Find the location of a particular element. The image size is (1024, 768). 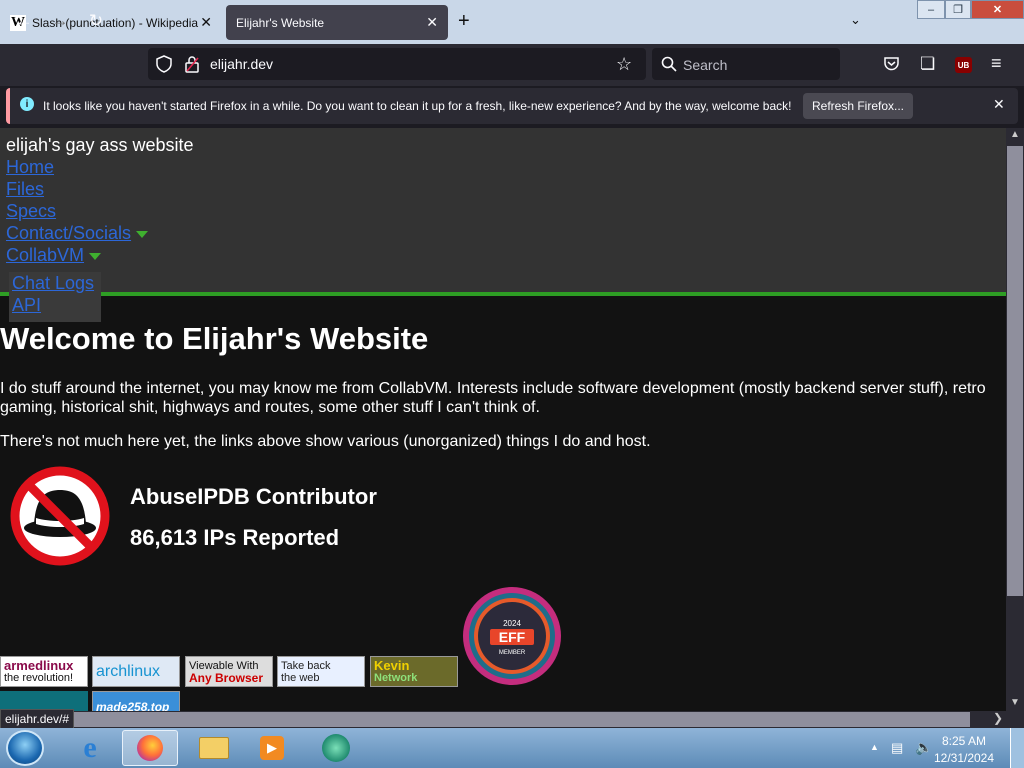

tab-title: Elijahr's Website is located at coordinates (280, 22).